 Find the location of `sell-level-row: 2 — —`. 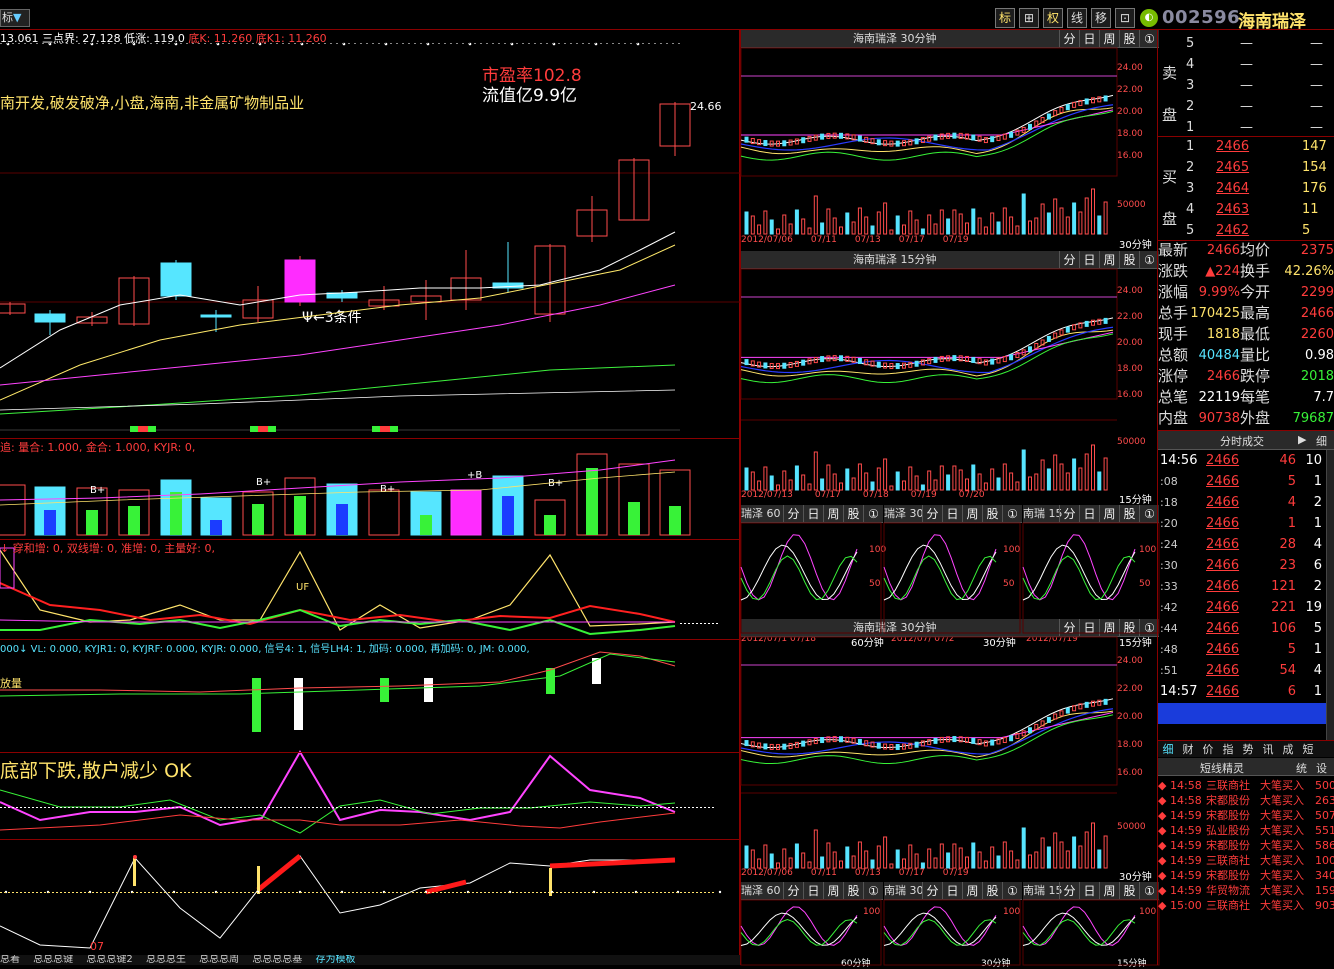

sell-level-row: 2 — — is located at coordinates (1246, 106).